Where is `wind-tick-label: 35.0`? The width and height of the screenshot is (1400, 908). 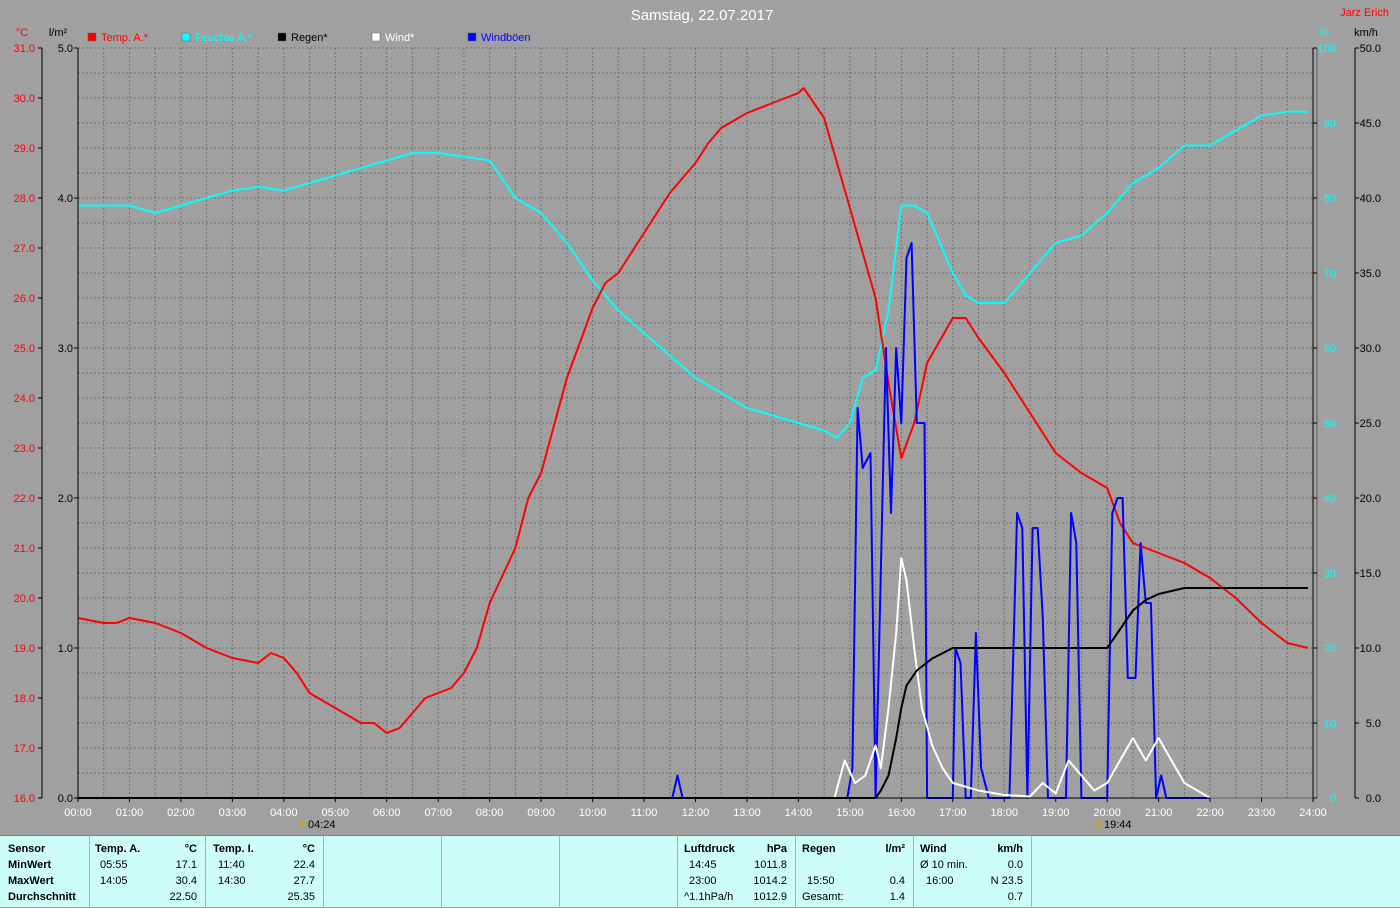
wind-tick-label: 35.0 is located at coordinates (1370, 274).